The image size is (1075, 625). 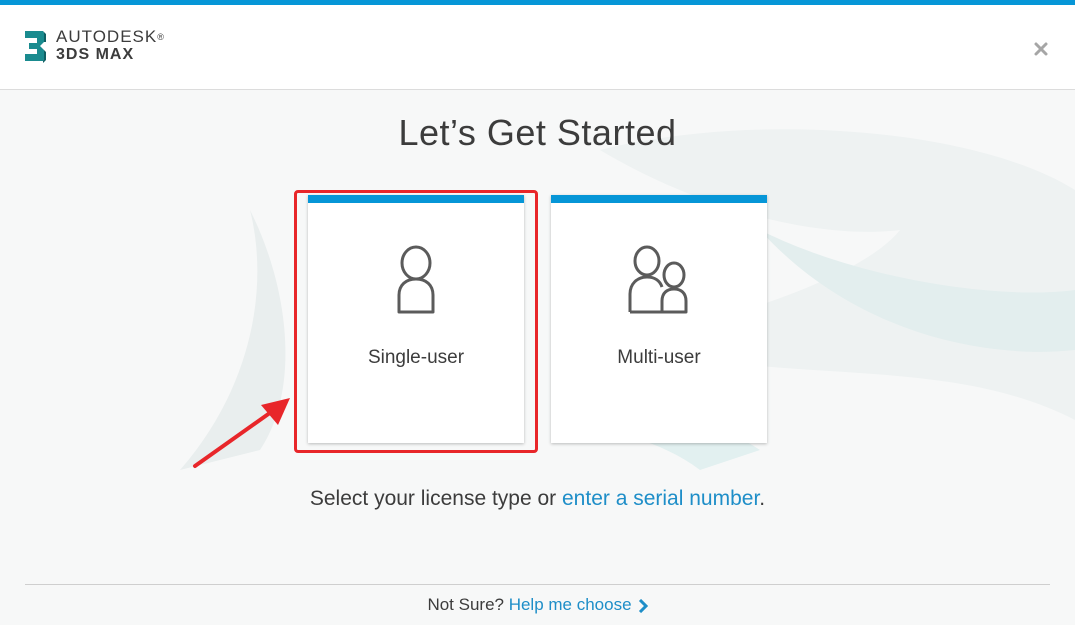 What do you see at coordinates (537, 584) in the screenshot?
I see `footer-divider` at bounding box center [537, 584].